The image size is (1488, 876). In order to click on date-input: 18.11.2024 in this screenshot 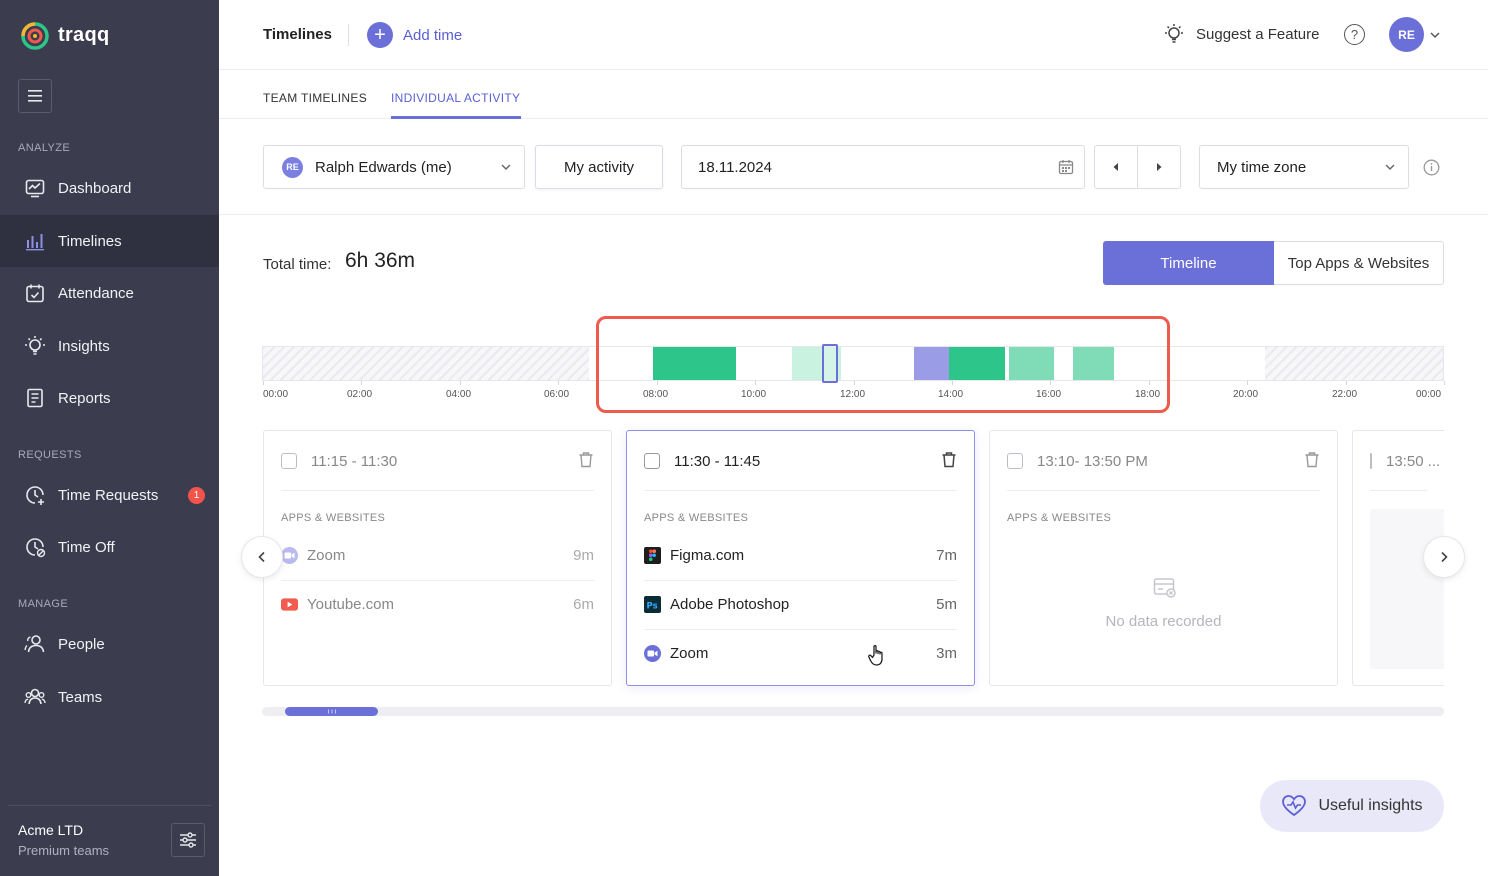, I will do `click(883, 167)`.